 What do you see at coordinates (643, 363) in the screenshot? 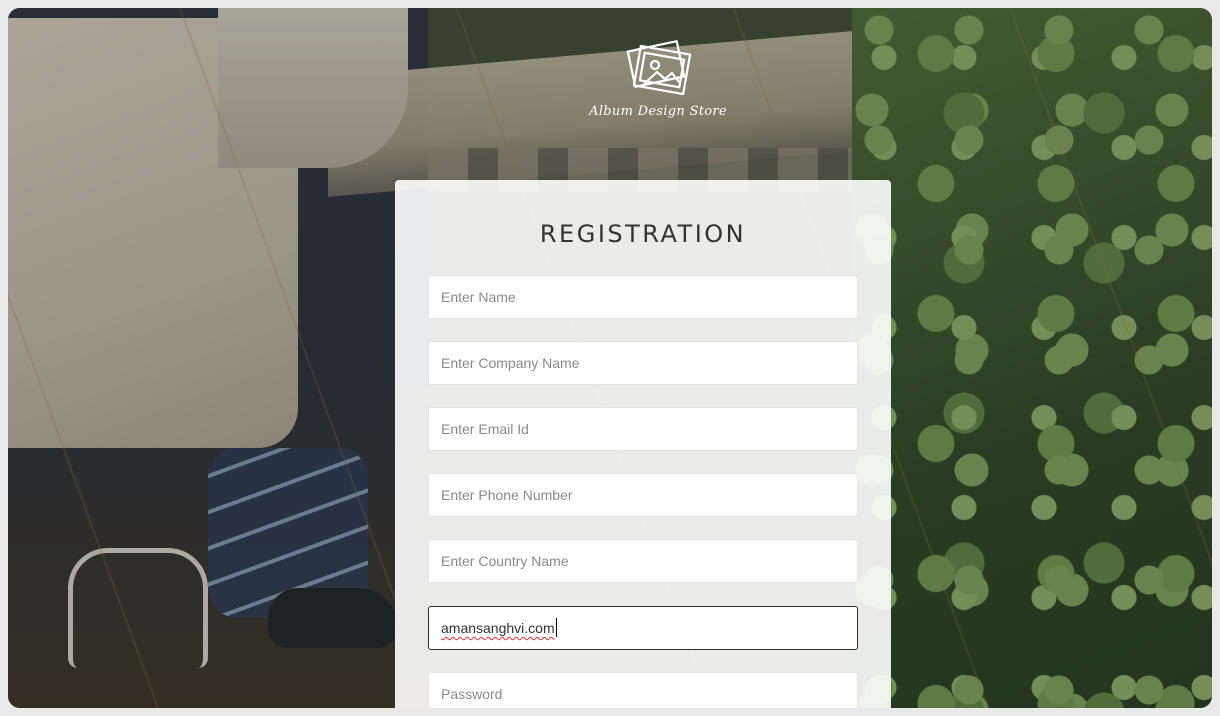
I see `company-name-input` at bounding box center [643, 363].